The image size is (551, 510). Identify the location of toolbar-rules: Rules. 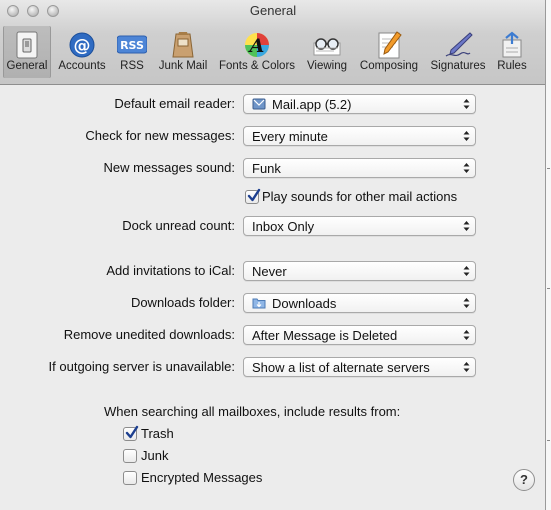
(512, 52).